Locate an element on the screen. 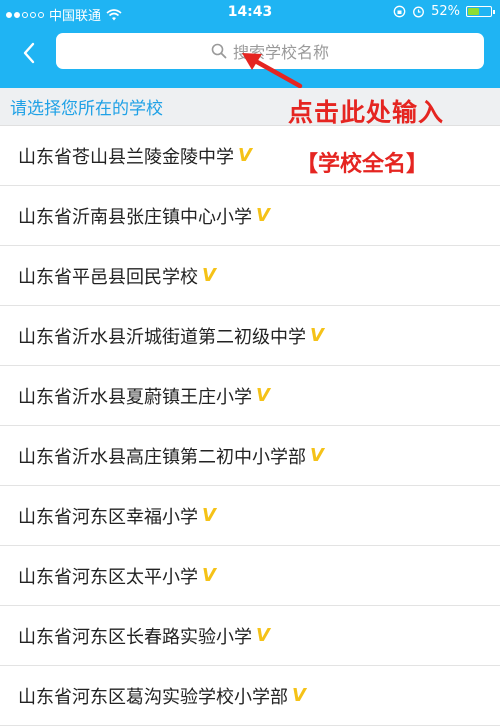  school-name: 山东省沂南县张庄镇中心小学 is located at coordinates (135, 217).